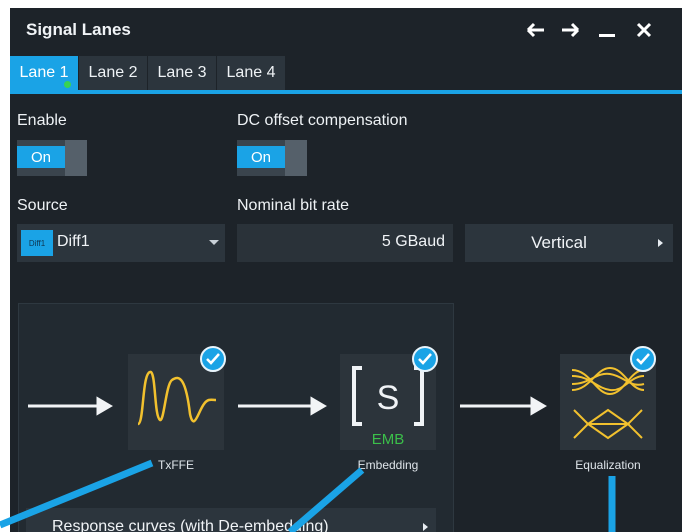 Image resolution: width=682 pixels, height=532 pixels. I want to click on embedding-check-icon, so click(425, 359).